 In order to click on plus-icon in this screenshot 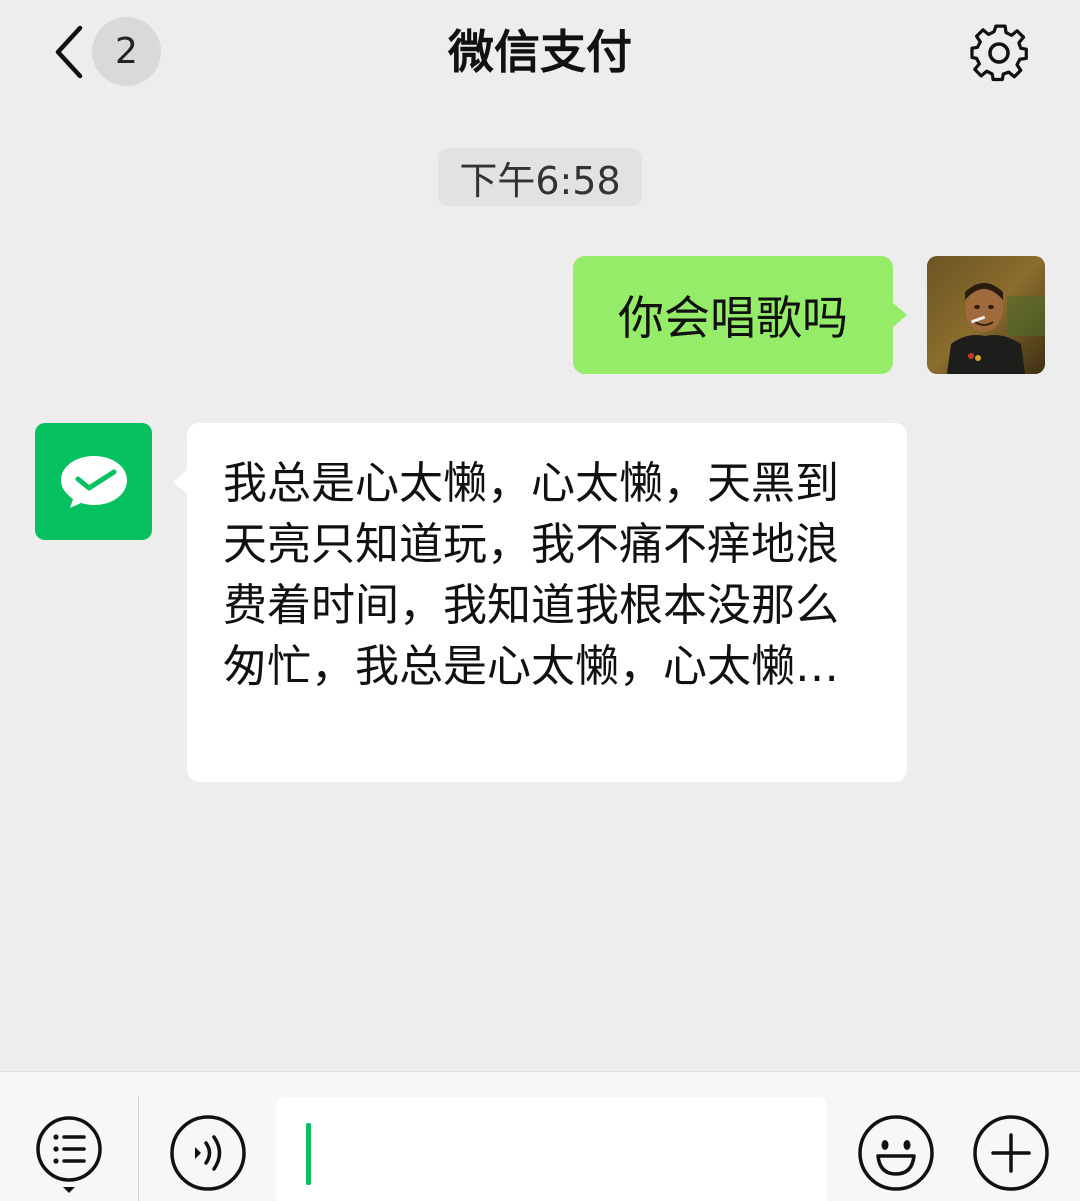, I will do `click(1011, 1153)`.